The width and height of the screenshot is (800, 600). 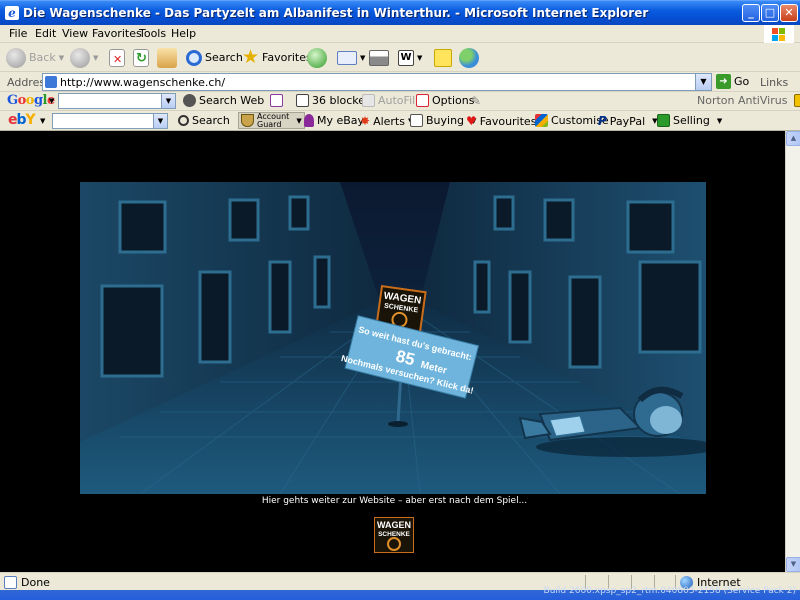 What do you see at coordinates (390, 100) in the screenshot?
I see `autofill-button: AutoFill` at bounding box center [390, 100].